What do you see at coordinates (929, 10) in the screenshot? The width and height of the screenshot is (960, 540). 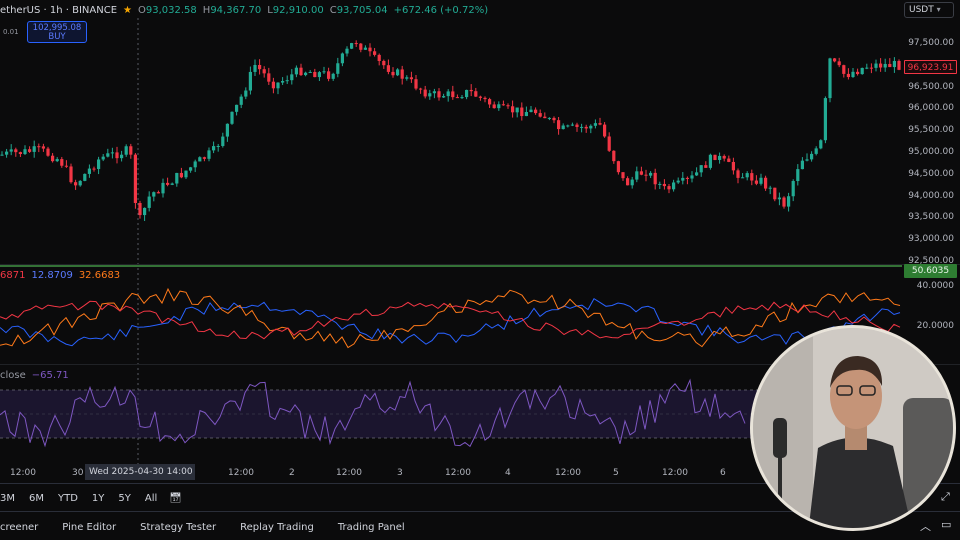 I see `currency-selector: USDT ▾` at bounding box center [929, 10].